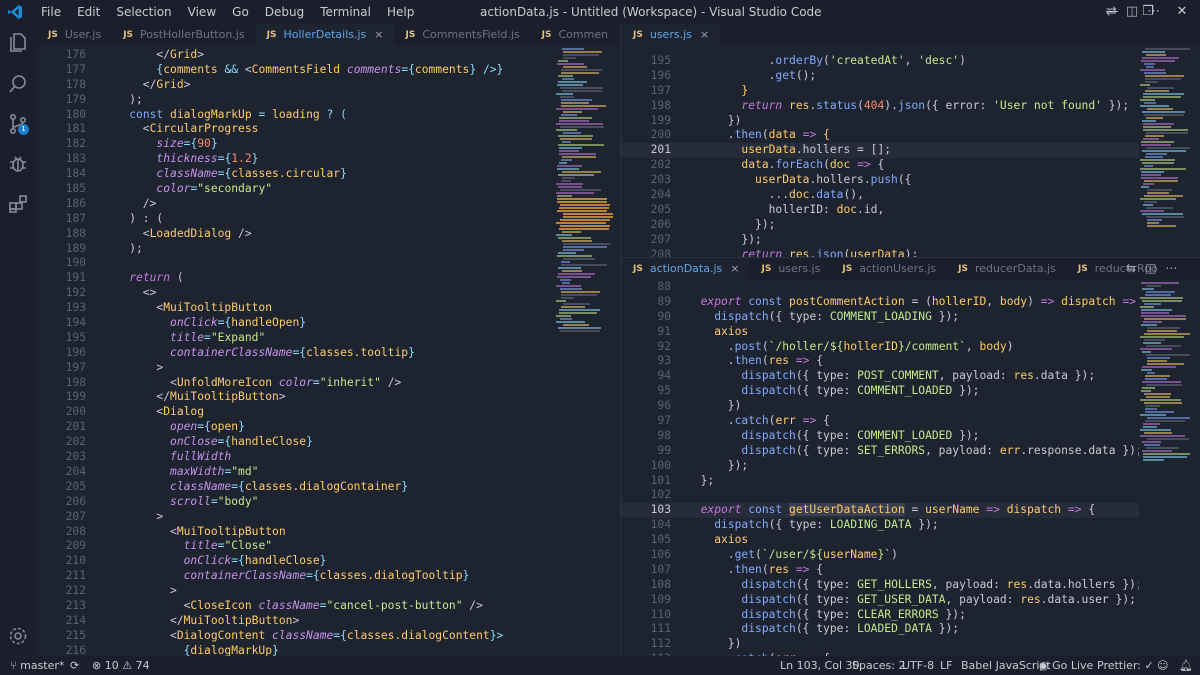  I want to click on left-minimap, so click(586, 352).